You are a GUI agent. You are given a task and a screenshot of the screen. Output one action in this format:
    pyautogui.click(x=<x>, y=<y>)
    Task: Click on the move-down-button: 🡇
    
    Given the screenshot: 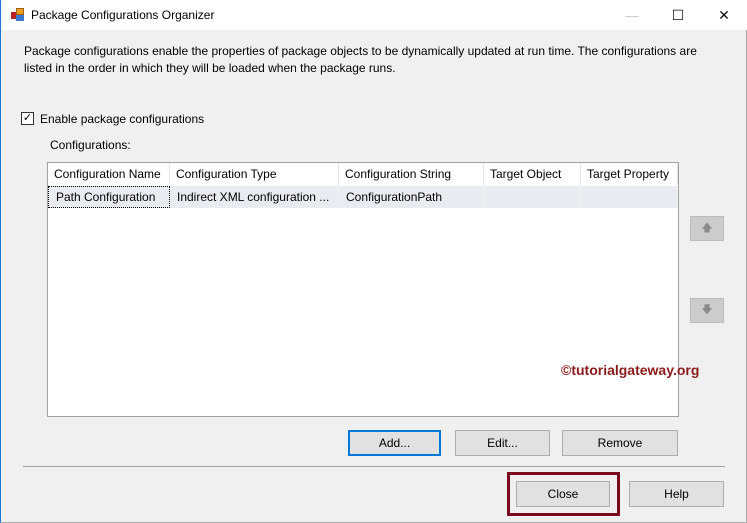 What is the action you would take?
    pyautogui.click(x=707, y=310)
    